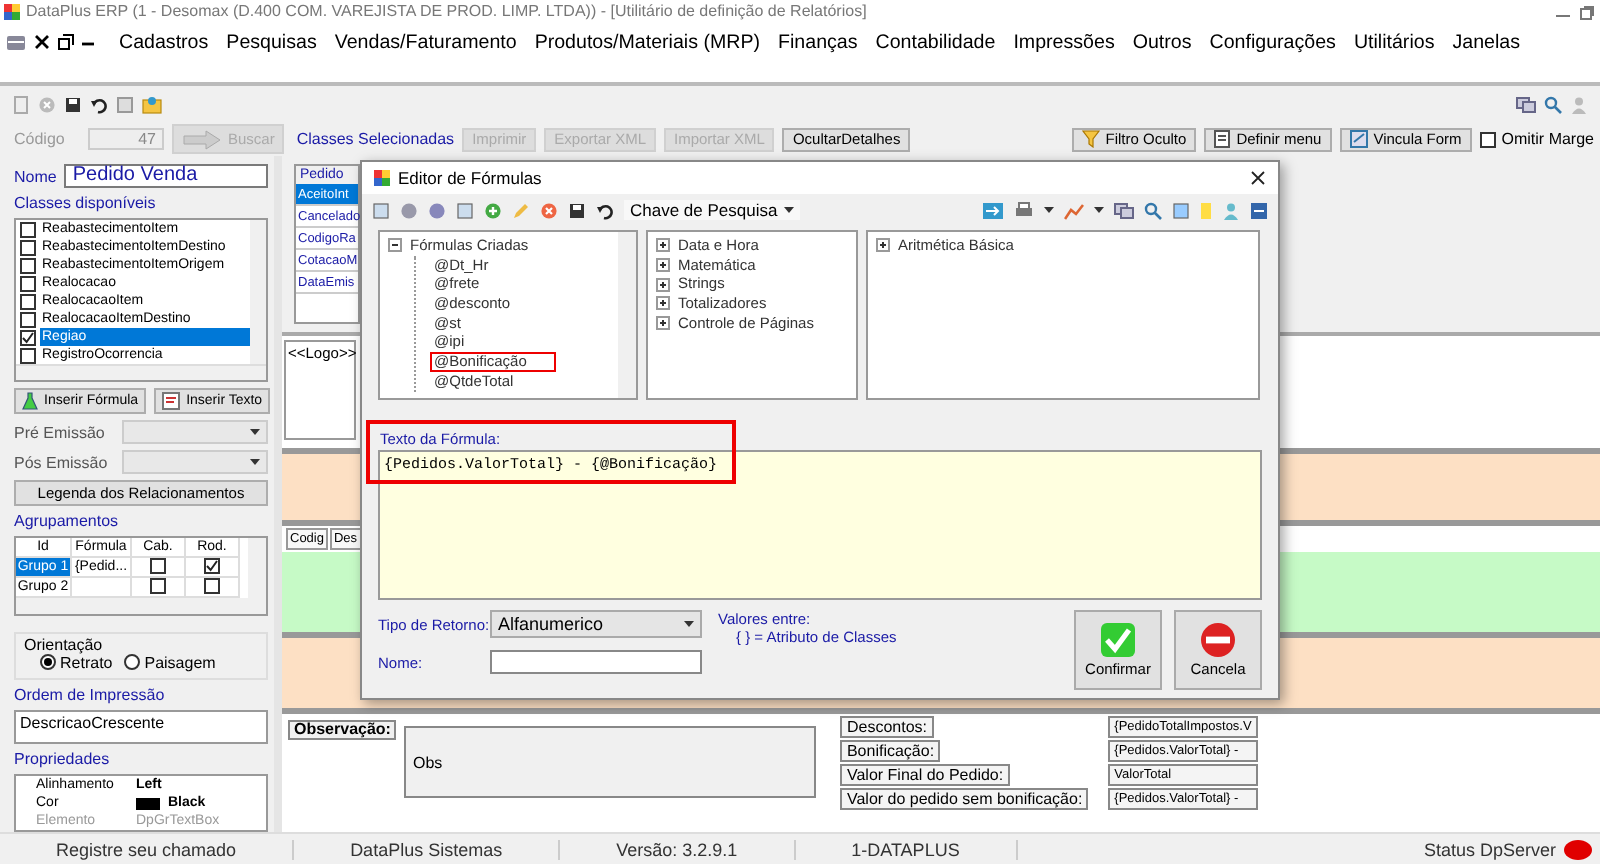 This screenshot has height=864, width=1600. I want to click on report-label: Valor do pedido sem bonificação:, so click(964, 799).